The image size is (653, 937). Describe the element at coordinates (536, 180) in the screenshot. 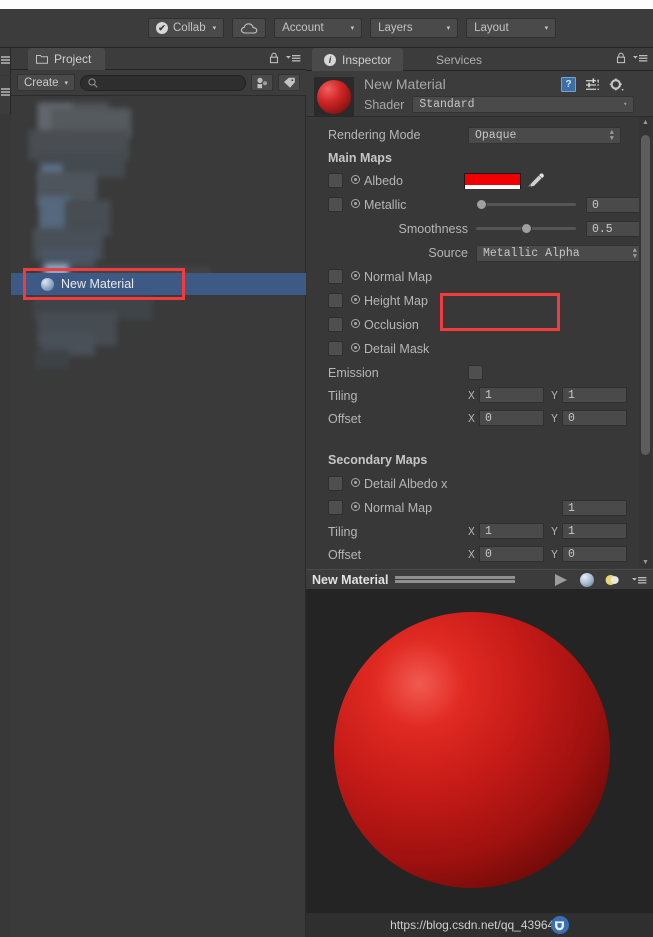

I see `eyedropper-icon` at that location.